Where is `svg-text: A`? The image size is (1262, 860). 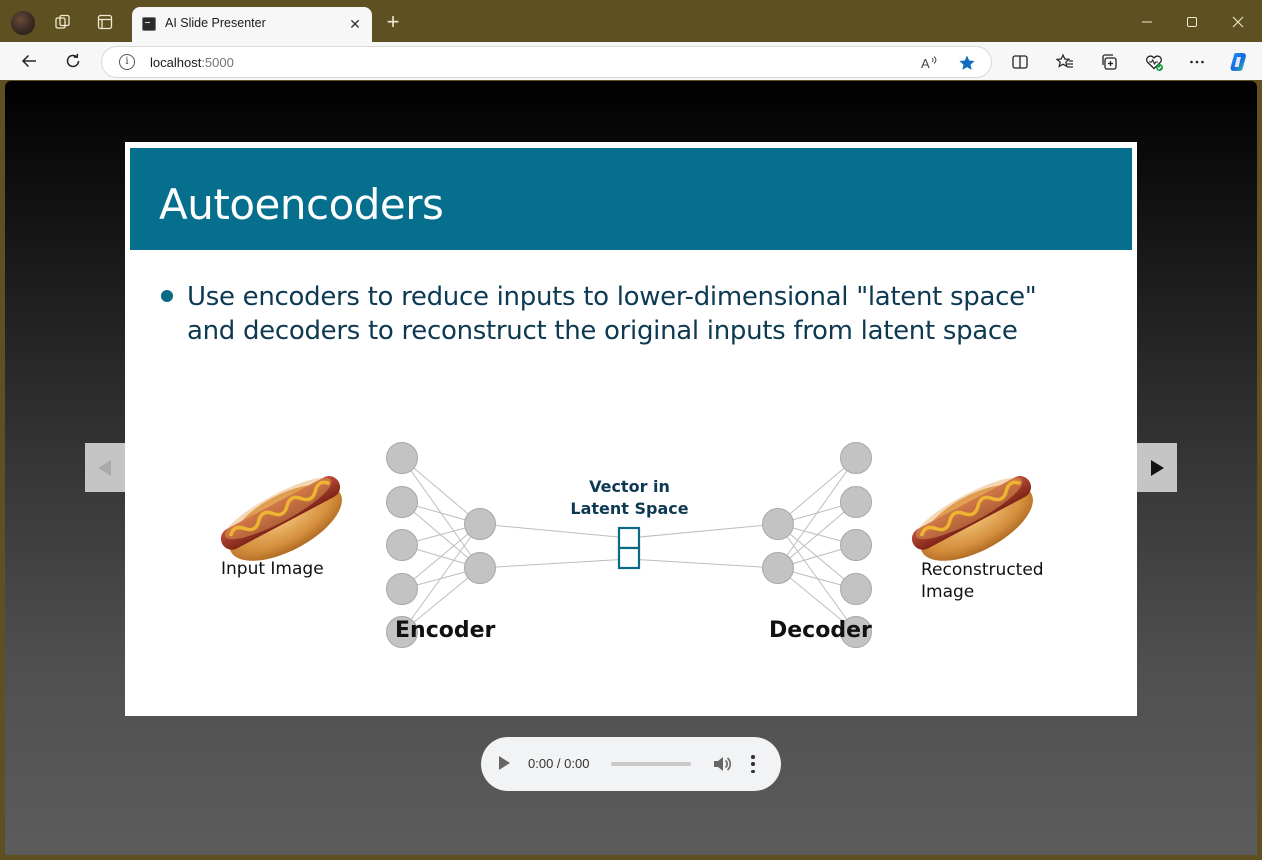 svg-text: A is located at coordinates (925, 63).